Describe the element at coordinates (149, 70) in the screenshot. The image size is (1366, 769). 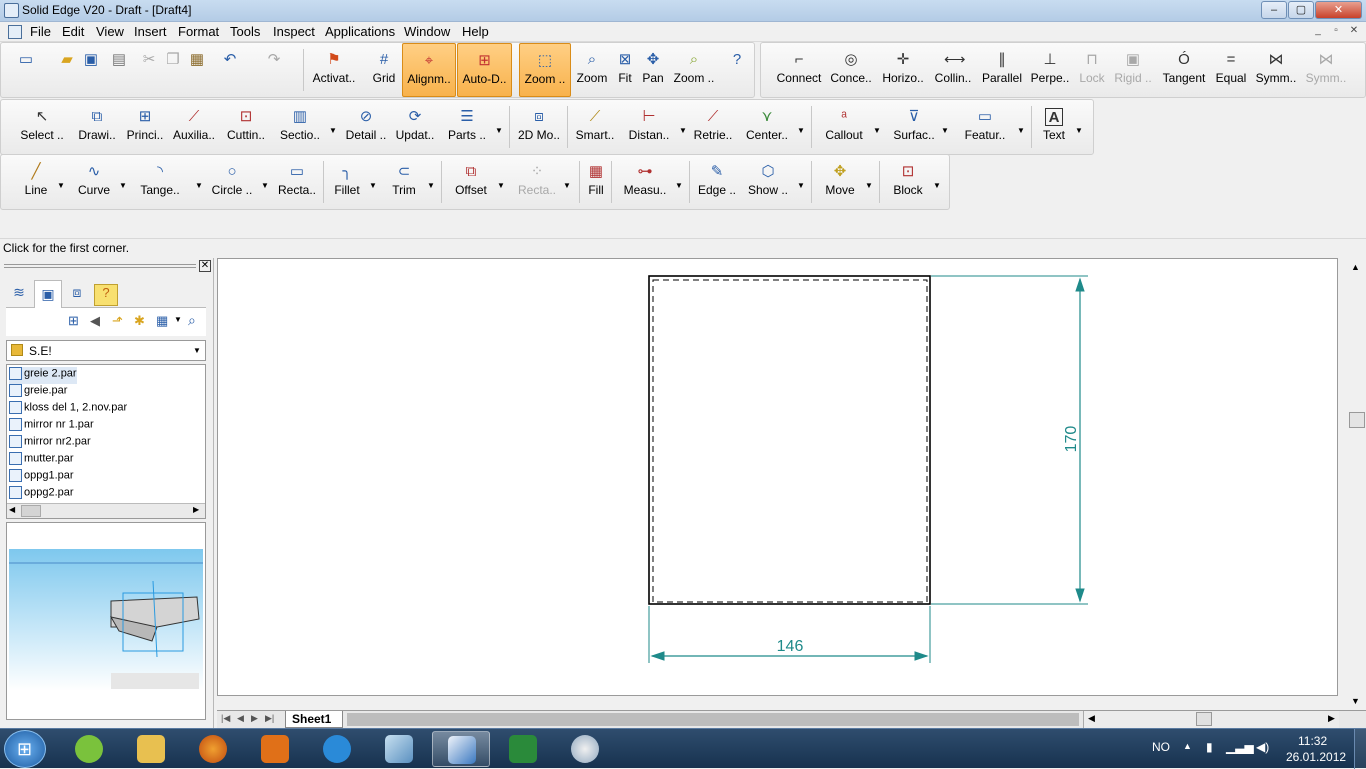
I see `cut-button: ✂` at that location.